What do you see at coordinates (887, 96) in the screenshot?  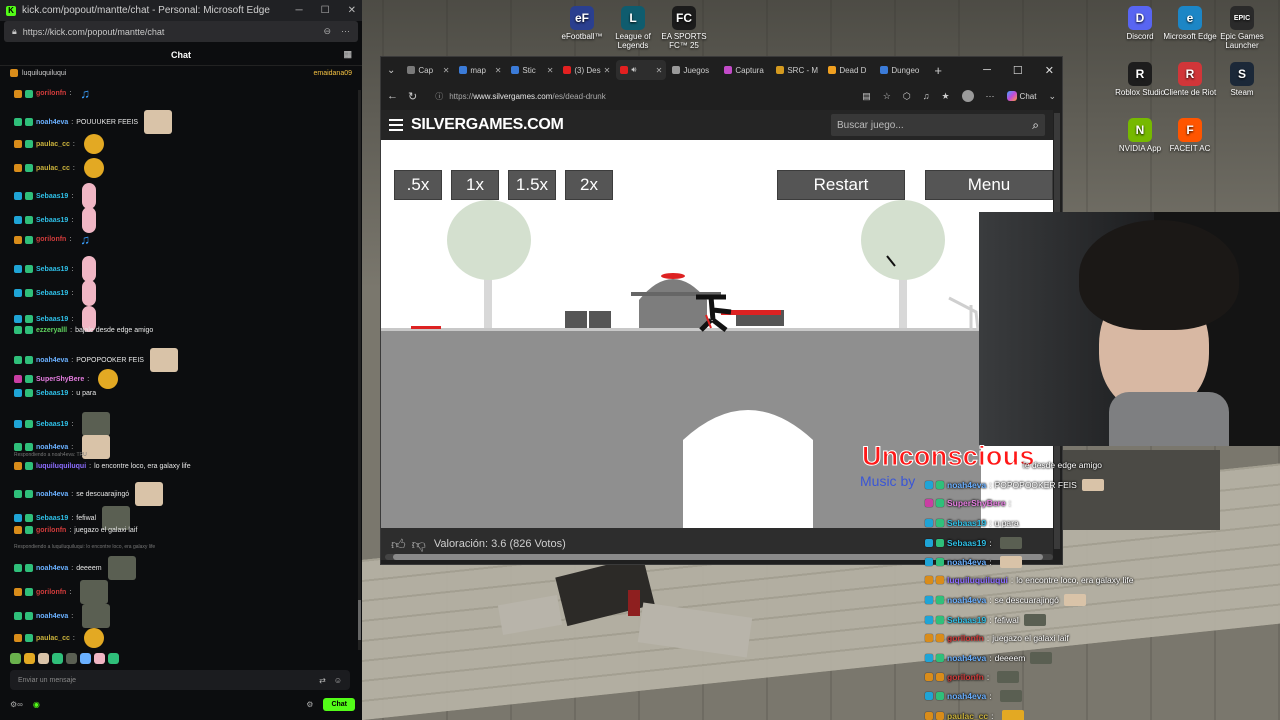 I see `favorite-icon: ☆` at bounding box center [887, 96].